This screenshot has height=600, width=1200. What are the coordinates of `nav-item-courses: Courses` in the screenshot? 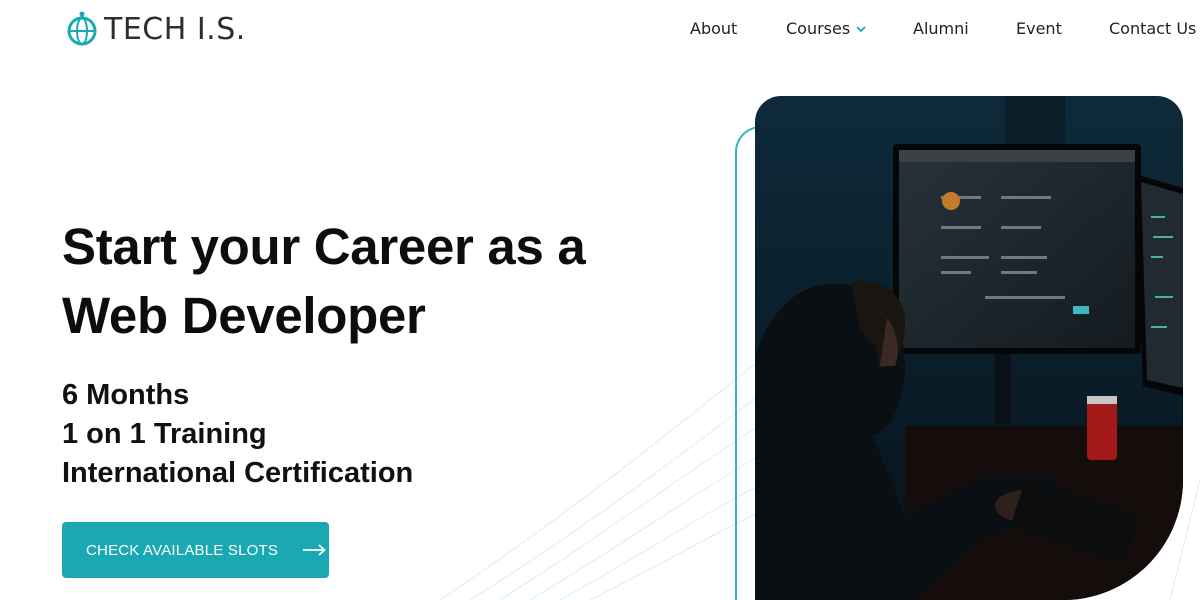 It's located at (826, 28).